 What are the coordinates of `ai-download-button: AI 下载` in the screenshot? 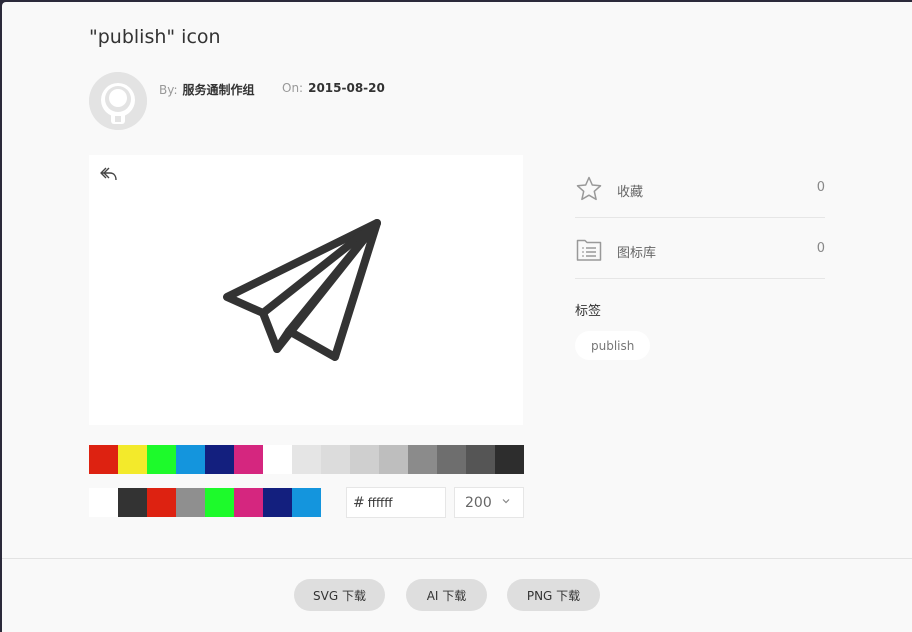 It's located at (446, 595).